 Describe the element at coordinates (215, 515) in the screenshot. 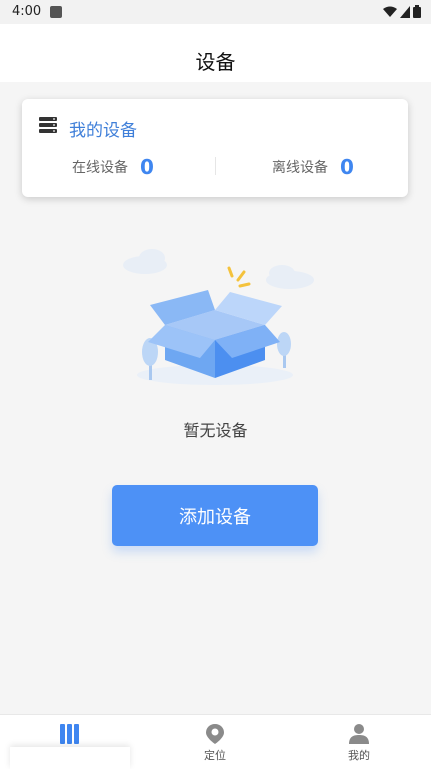

I see `add-device-button: 添加设备` at that location.